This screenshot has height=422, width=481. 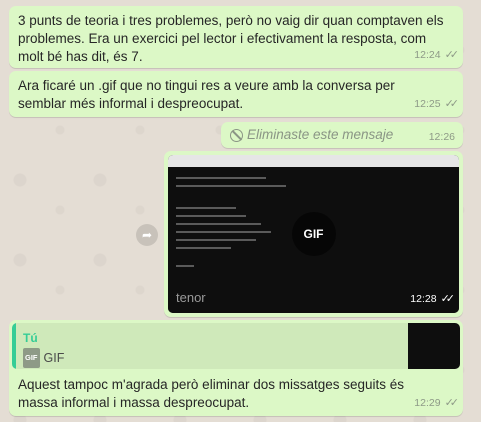 I want to click on quote-author: Tú, so click(x=30, y=338).